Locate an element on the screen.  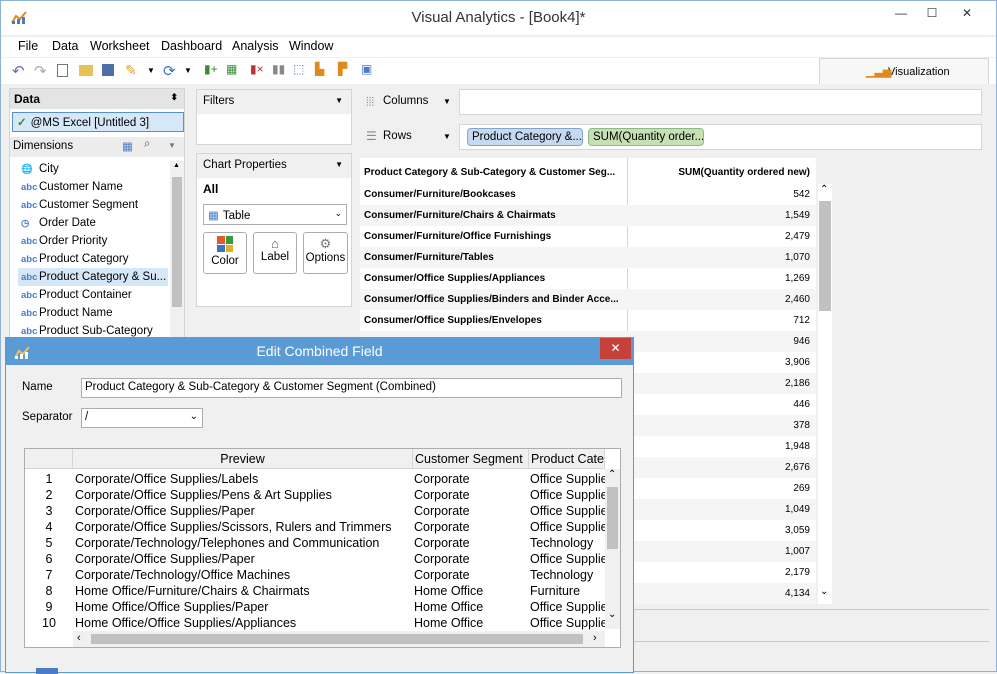
columns-menu-icon: ▼ is located at coordinates (447, 101).